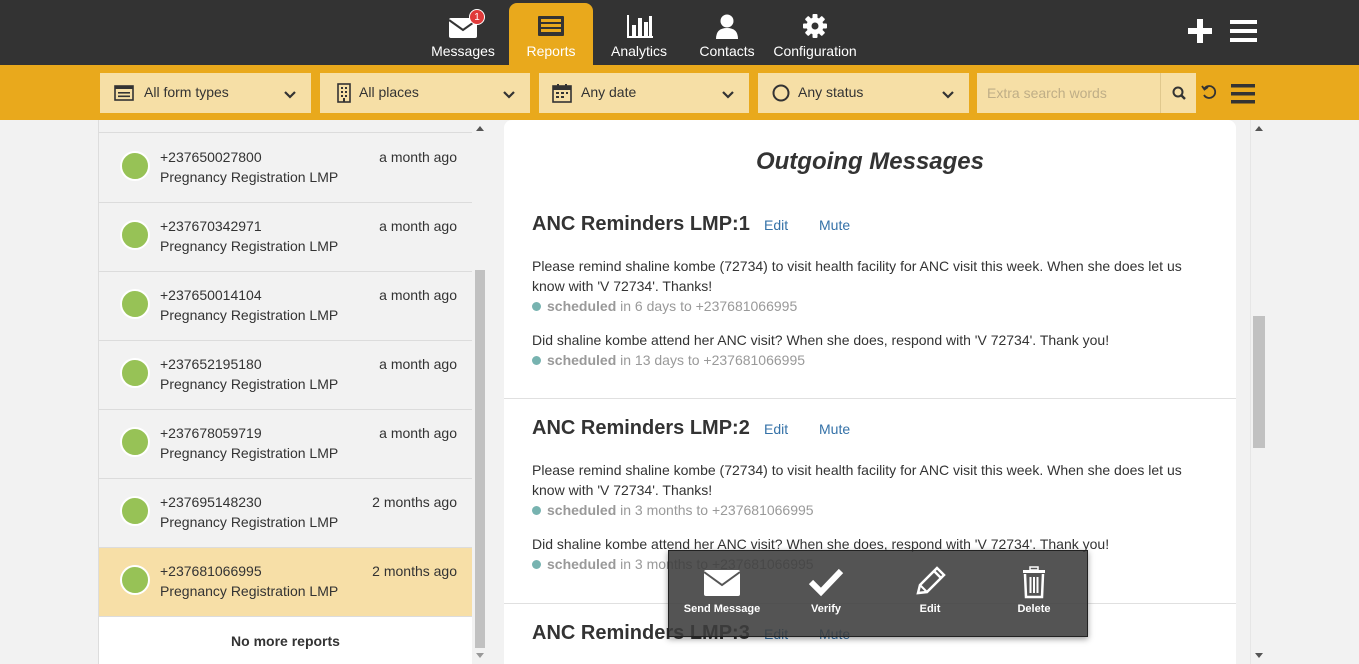 The image size is (1359, 664). Describe the element at coordinates (551, 51) in the screenshot. I see `tab-reports-label: Reports` at that location.